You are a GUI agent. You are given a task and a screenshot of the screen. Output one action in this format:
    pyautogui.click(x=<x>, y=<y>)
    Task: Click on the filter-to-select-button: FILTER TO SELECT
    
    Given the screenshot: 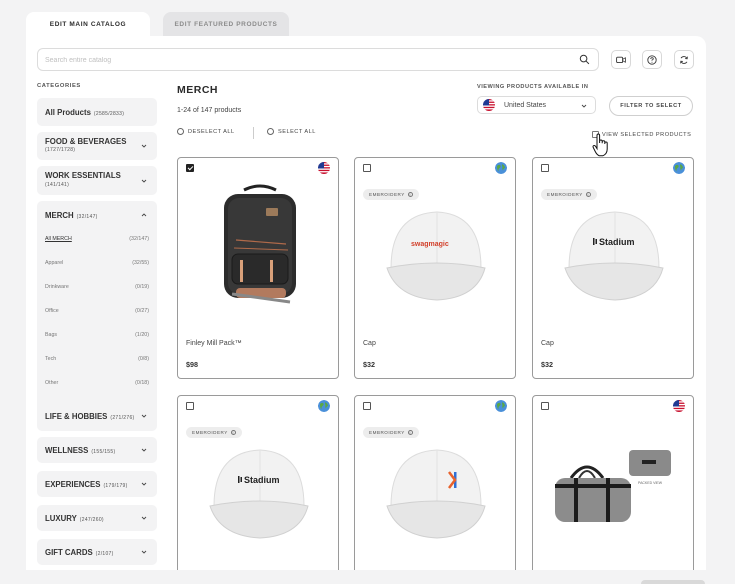 What is the action you would take?
    pyautogui.click(x=651, y=106)
    